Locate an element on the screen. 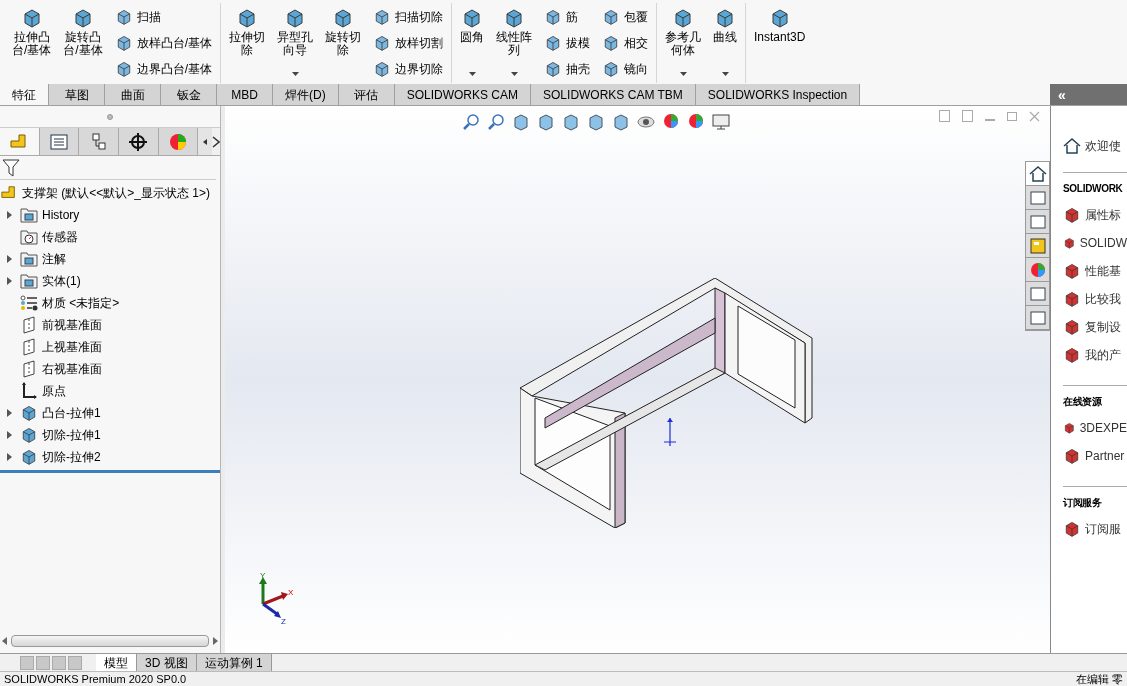 This screenshot has height=686, width=1127. ribbon-small-button: 筋 is located at coordinates (569, 16).